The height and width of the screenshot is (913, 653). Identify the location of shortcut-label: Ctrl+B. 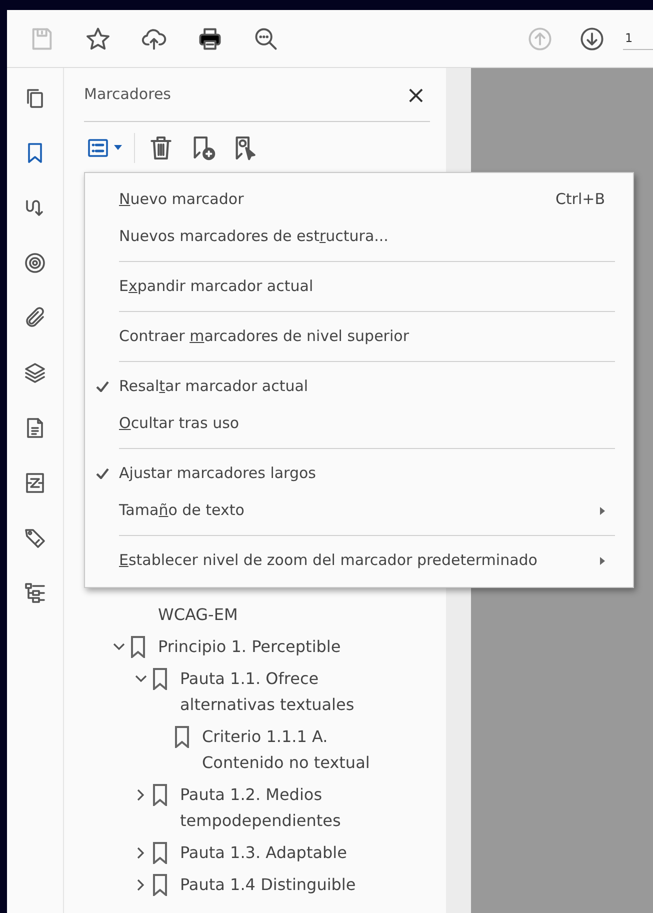
(580, 199).